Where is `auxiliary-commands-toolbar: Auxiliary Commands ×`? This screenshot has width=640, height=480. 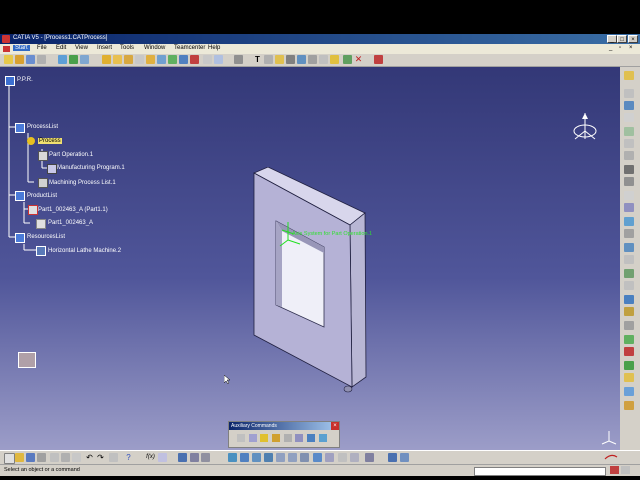 auxiliary-commands-toolbar: Auxiliary Commands × is located at coordinates (284, 434).